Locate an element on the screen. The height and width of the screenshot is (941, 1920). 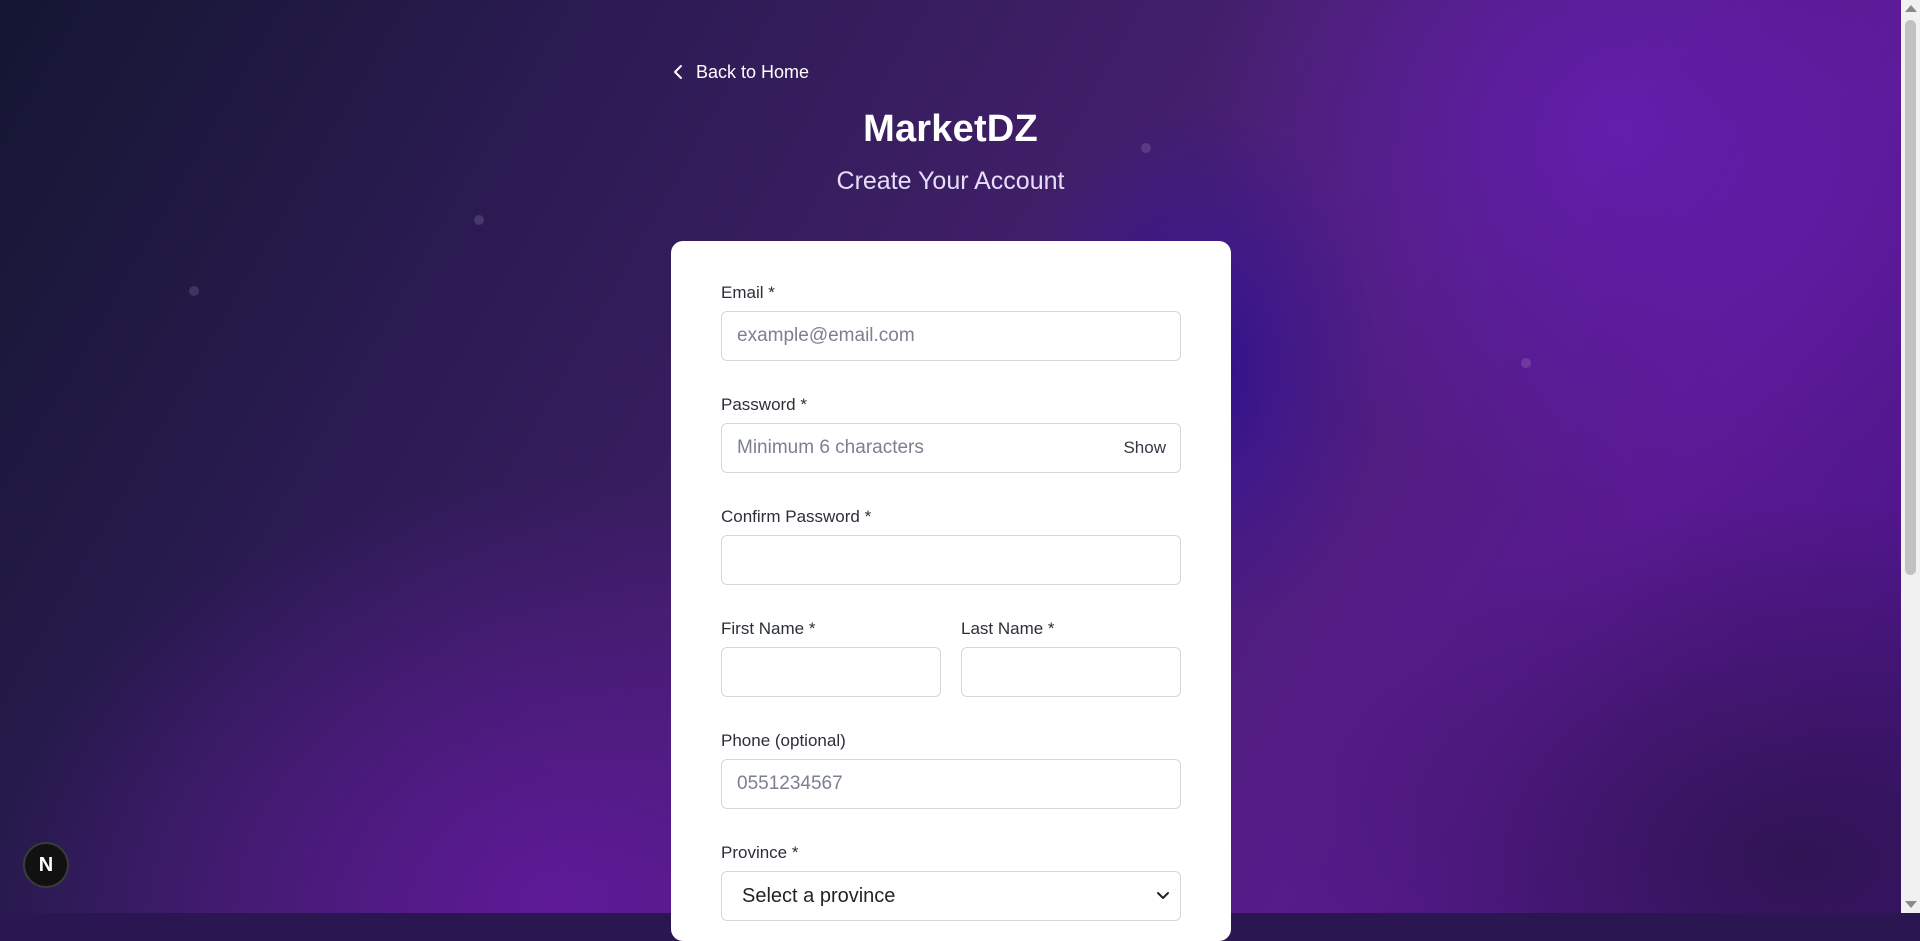
first-name-field-wrapper is located at coordinates (831, 672).